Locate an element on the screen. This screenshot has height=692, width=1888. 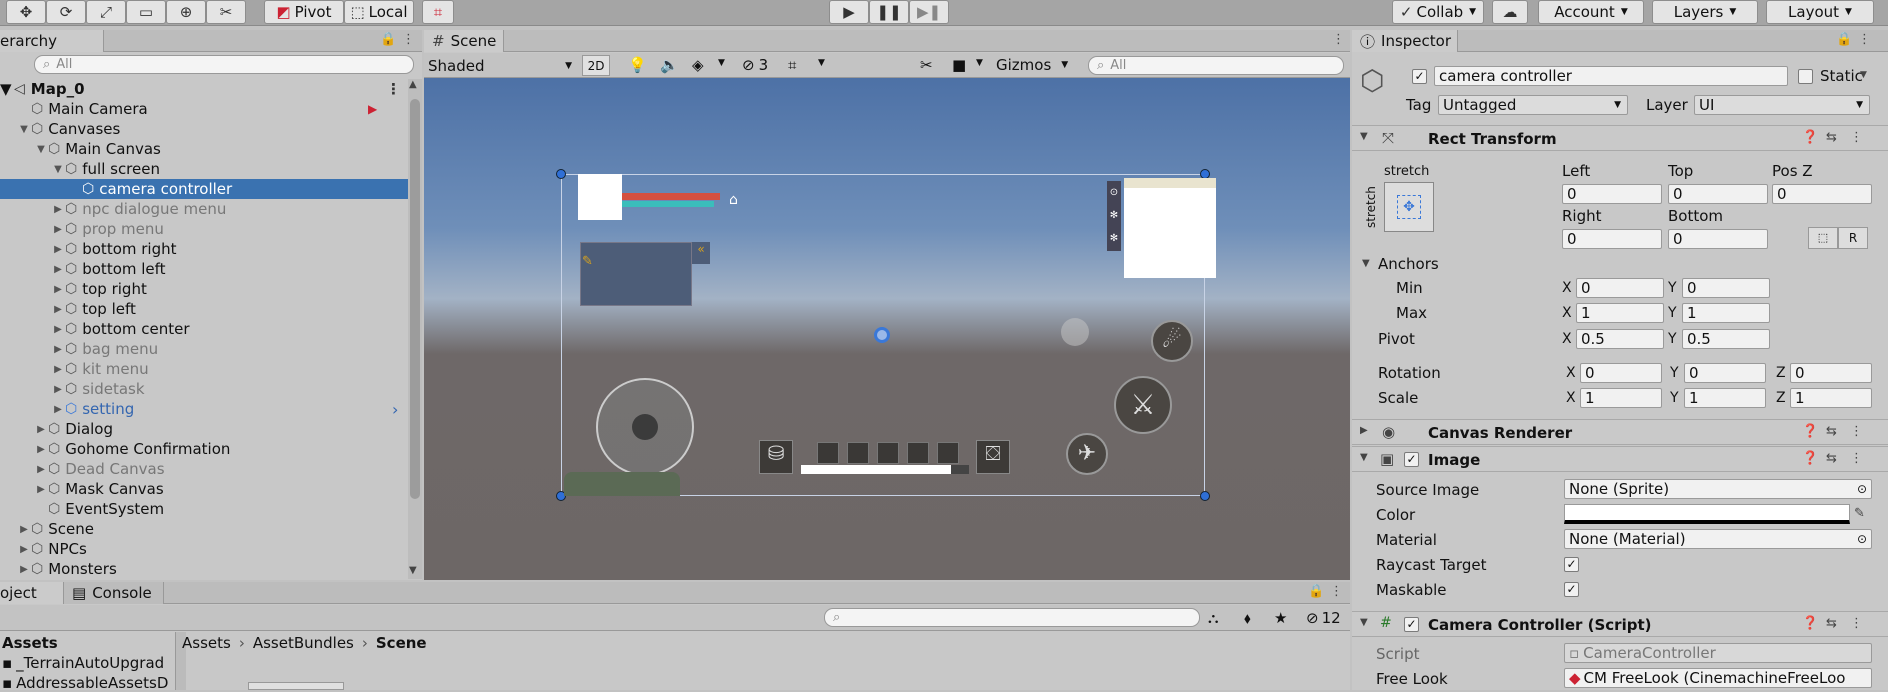
scene-search-input: ⌕ All is located at coordinates (1216, 65).